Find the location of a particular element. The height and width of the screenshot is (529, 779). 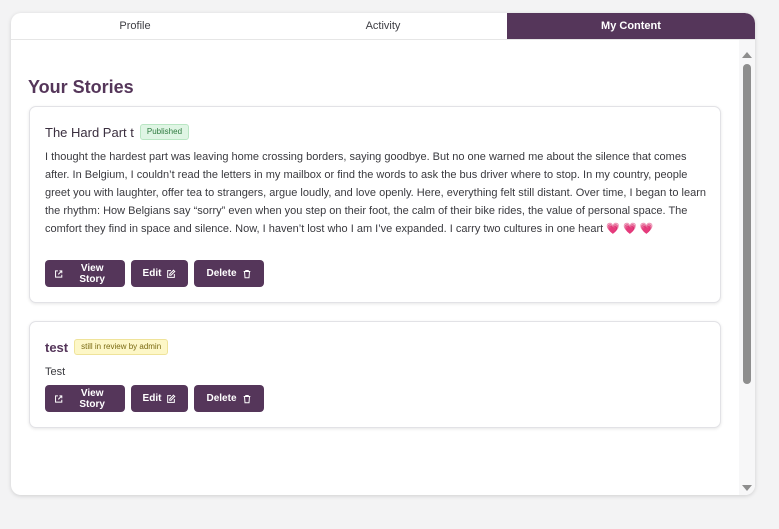

story-title: The Hard Part t is located at coordinates (89, 132).